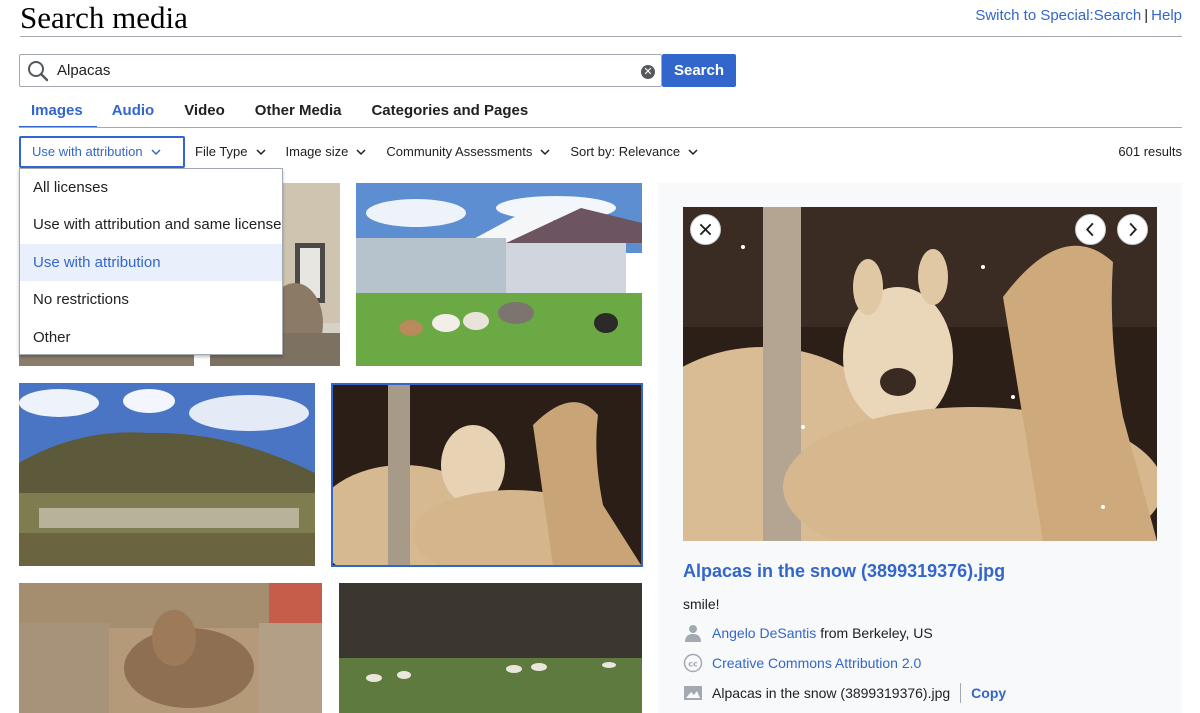 The image size is (1200, 713). Describe the element at coordinates (625, 151) in the screenshot. I see `sort-filter-label: Sort by: Relevance` at that location.